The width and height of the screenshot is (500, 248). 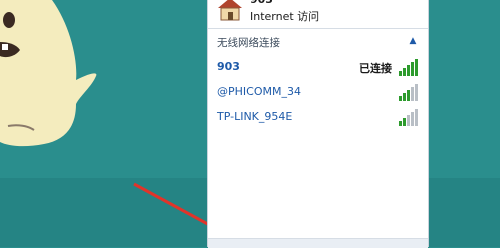 What do you see at coordinates (285, 16) in the screenshot?
I see `connection-status: Internet 访问` at bounding box center [285, 16].